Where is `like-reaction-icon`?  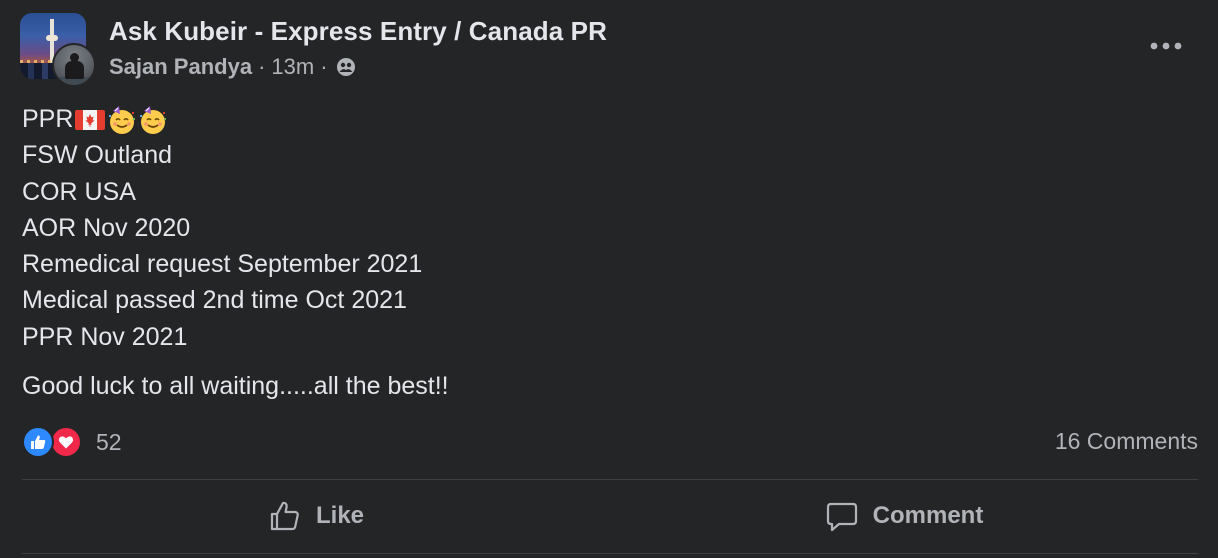 like-reaction-icon is located at coordinates (38, 442).